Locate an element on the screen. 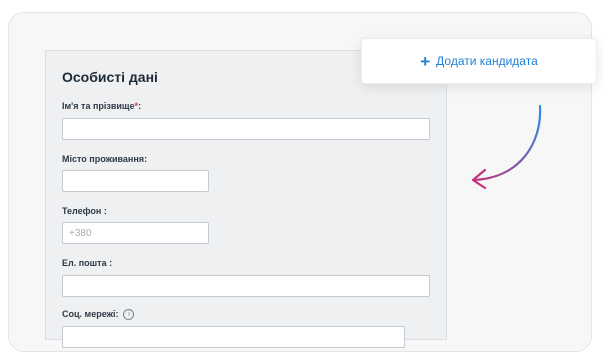 The height and width of the screenshot is (352, 604). plus-icon: + is located at coordinates (425, 61).